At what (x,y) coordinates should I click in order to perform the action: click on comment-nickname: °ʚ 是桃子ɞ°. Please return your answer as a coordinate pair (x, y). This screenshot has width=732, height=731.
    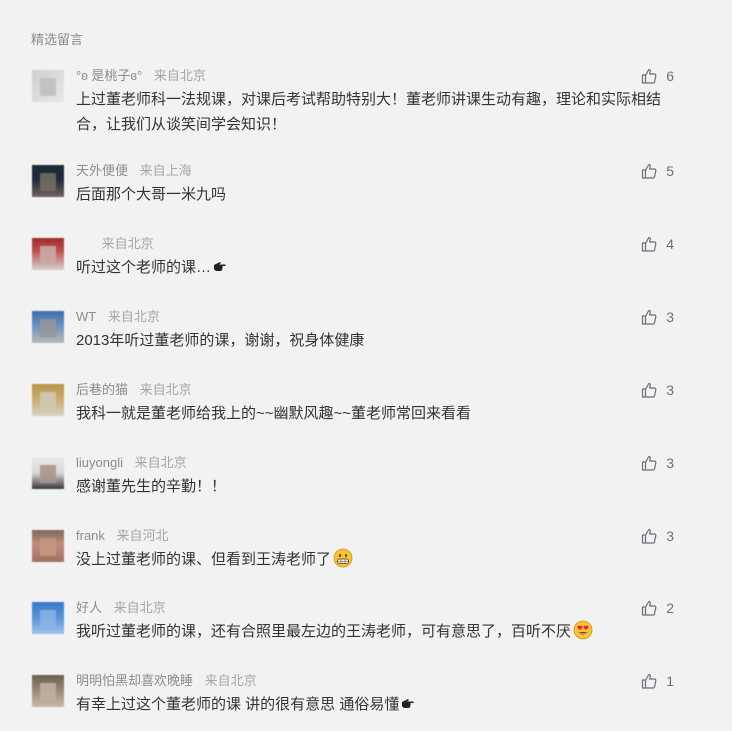
    Looking at the image, I should click on (109, 75).